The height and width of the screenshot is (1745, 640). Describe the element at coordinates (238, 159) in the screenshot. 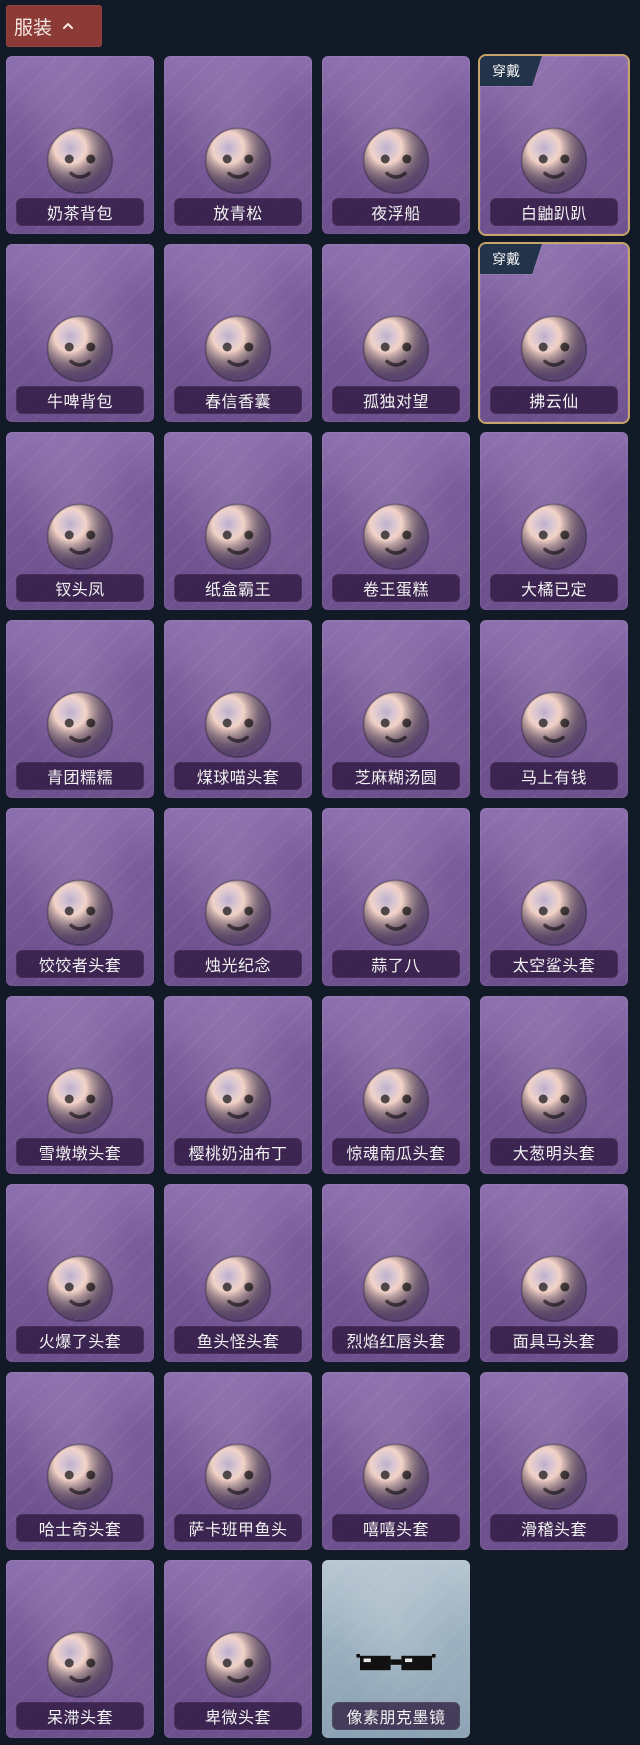

I see `pine-bonsai-icon` at that location.